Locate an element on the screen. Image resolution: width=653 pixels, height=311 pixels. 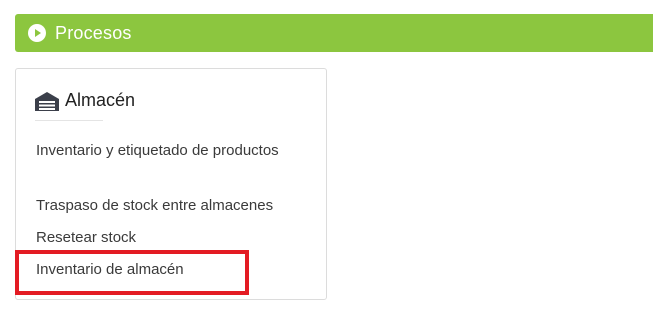
card-header: Almacén is located at coordinates (85, 100).